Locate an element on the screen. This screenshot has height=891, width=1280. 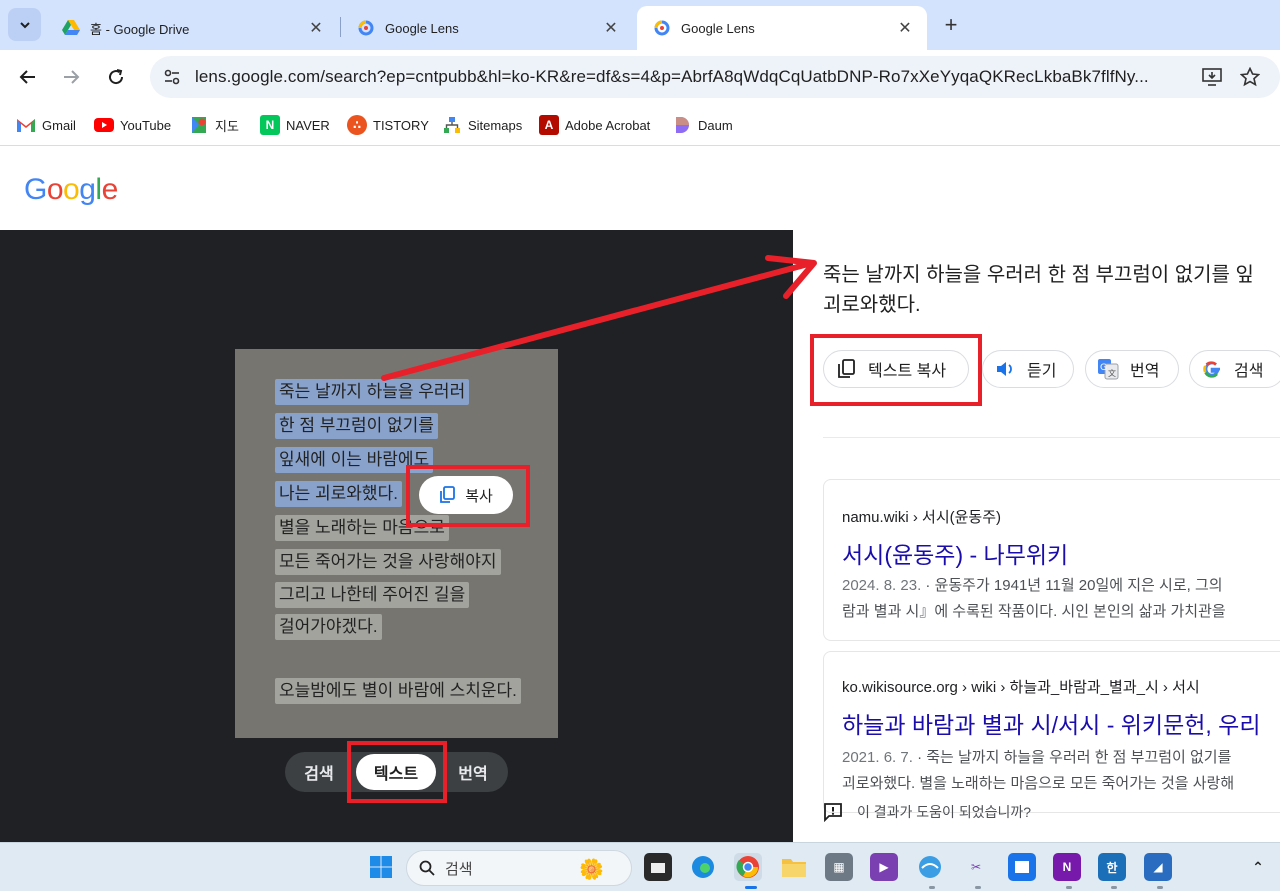
chrome-icon is located at coordinates (748, 867).